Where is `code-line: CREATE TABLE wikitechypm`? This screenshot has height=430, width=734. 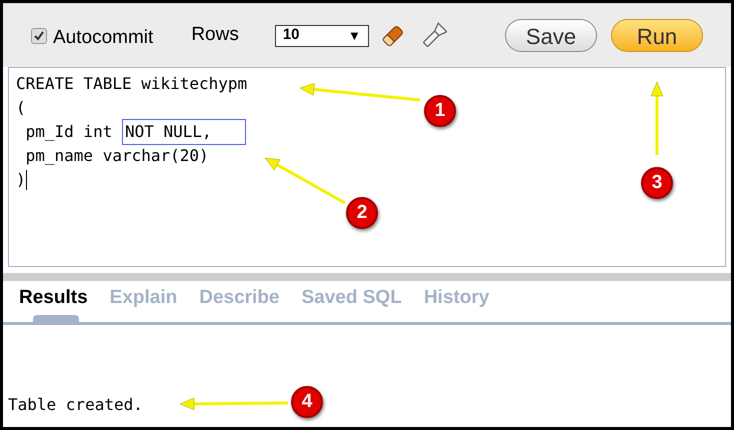
code-line: CREATE TABLE wikitechypm is located at coordinates (132, 84).